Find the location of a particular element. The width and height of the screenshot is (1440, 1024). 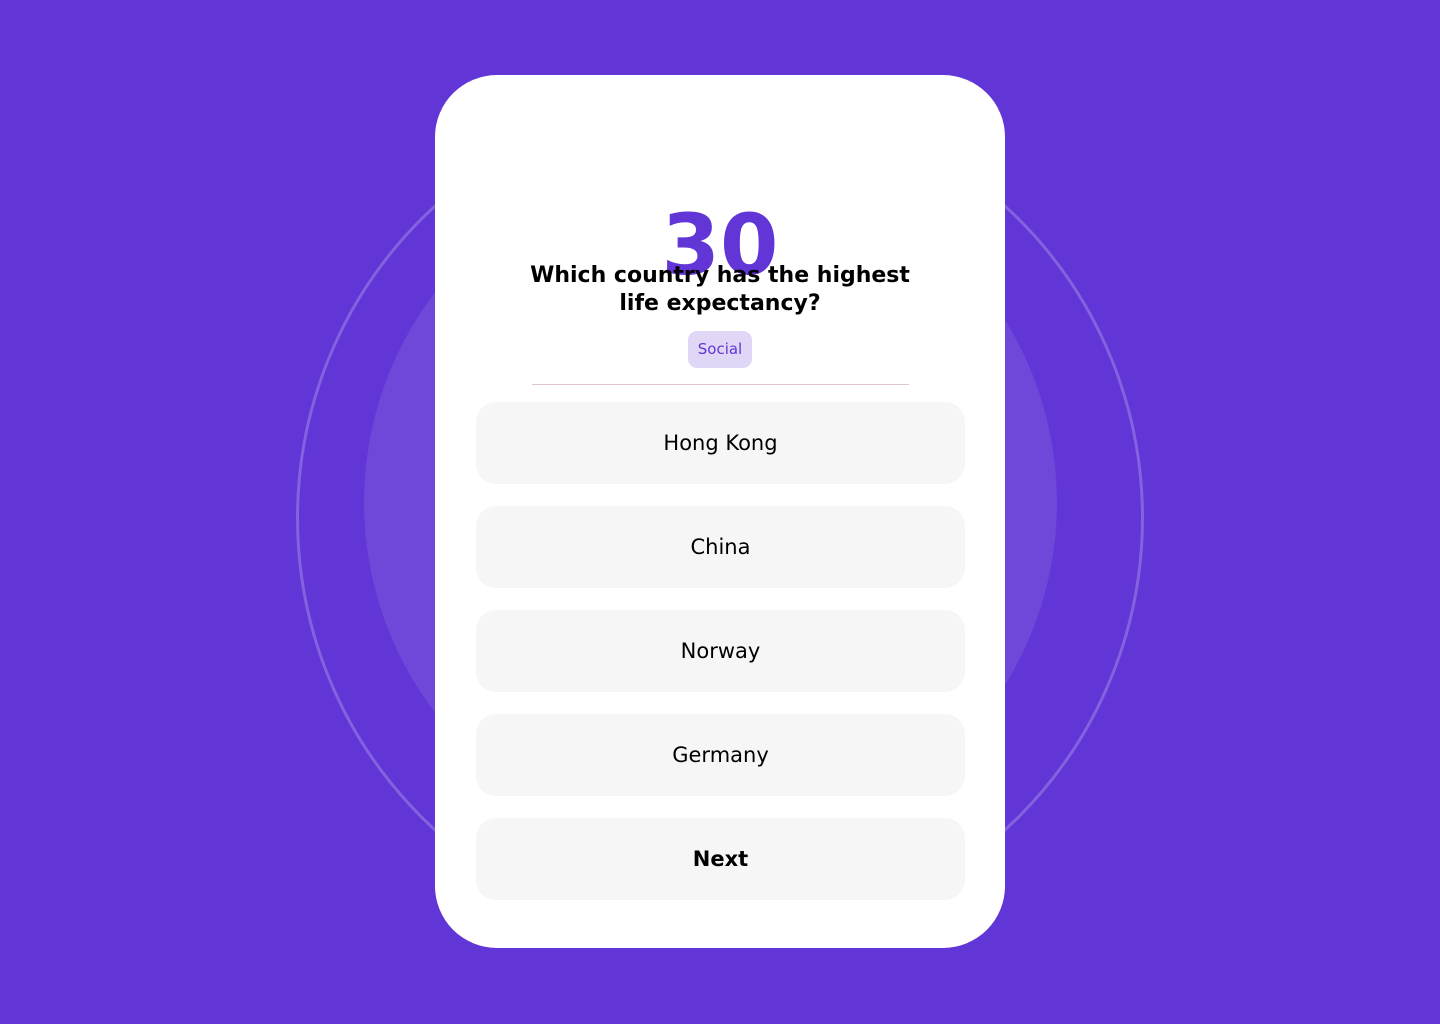

category-tag-wrapper: Social is located at coordinates (720, 349).